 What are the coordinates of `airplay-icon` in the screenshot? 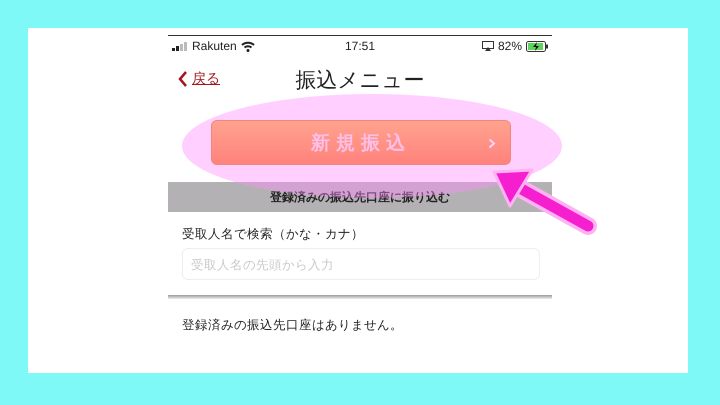 It's located at (488, 46).